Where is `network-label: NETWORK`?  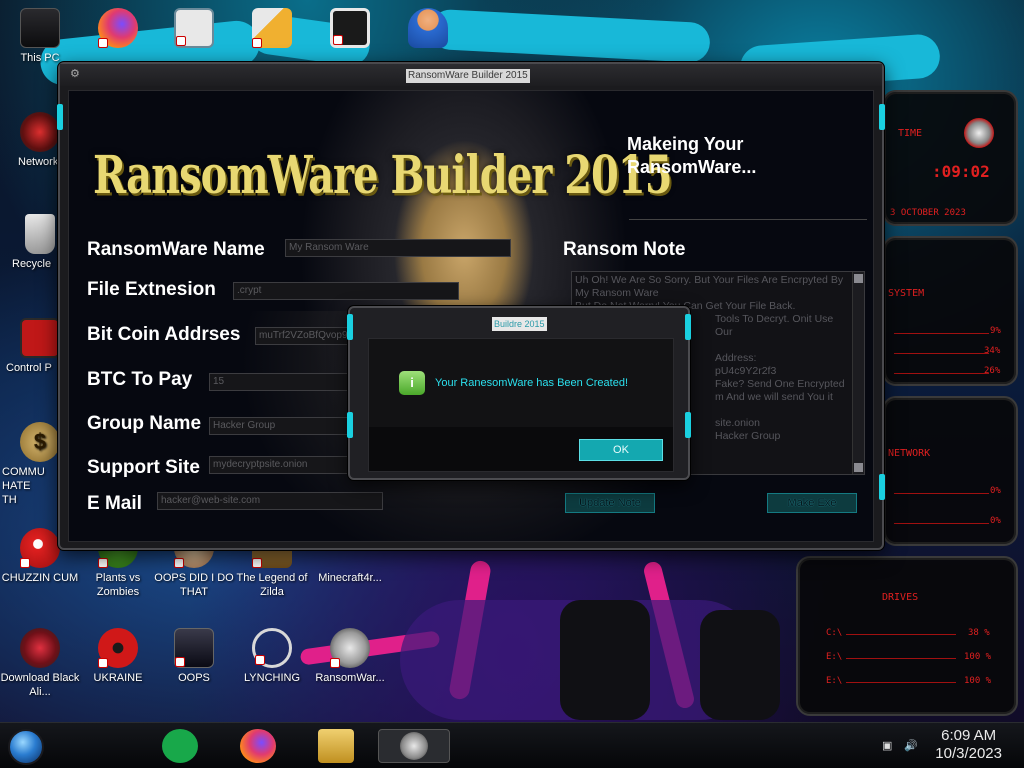 network-label: NETWORK is located at coordinates (909, 453).